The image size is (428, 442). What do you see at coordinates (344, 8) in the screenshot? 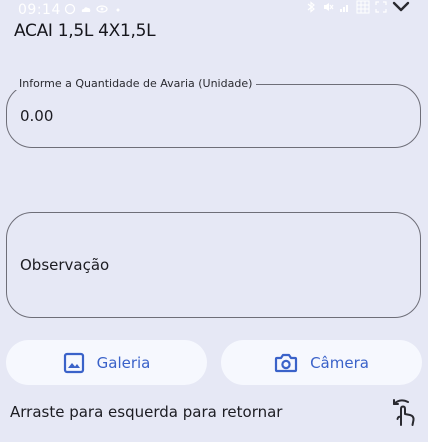
I see `signal-icon` at bounding box center [344, 8].